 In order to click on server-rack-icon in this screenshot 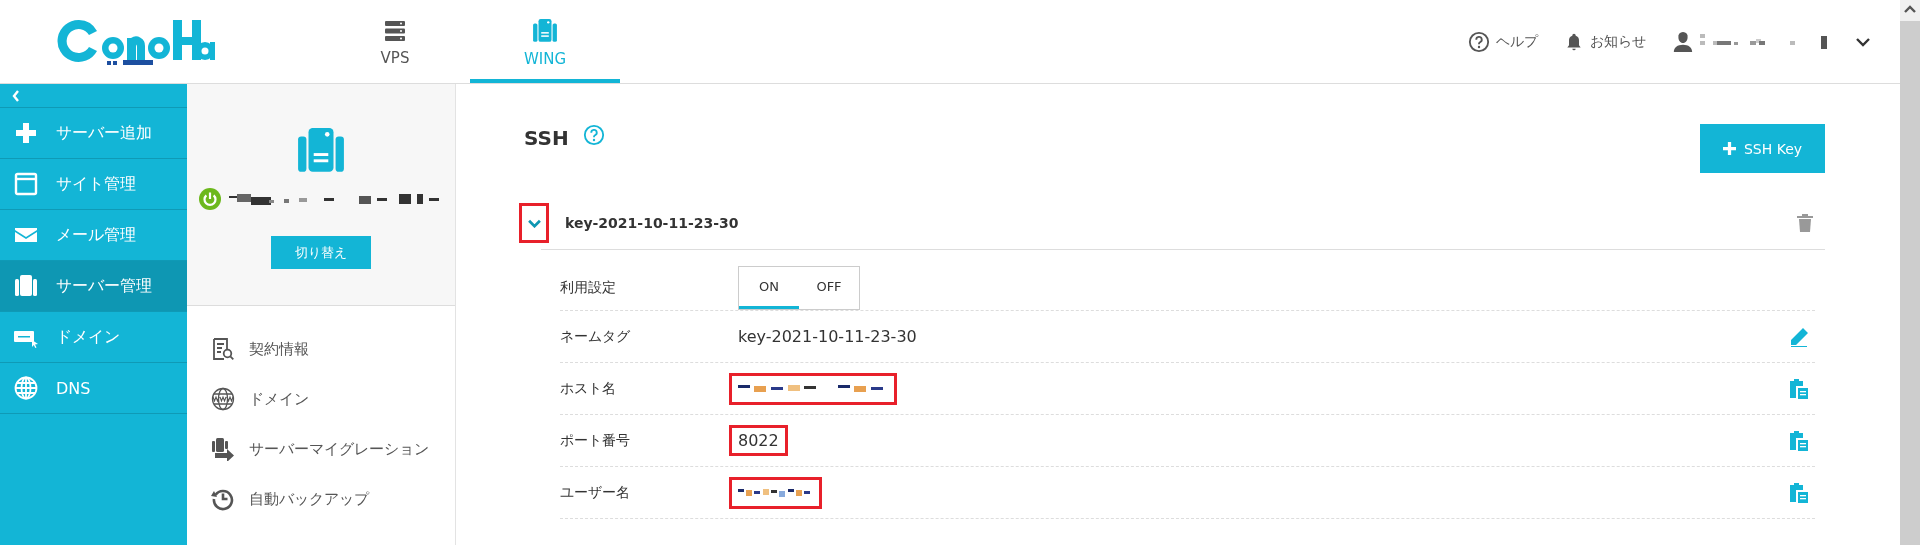, I will do `click(395, 30)`.